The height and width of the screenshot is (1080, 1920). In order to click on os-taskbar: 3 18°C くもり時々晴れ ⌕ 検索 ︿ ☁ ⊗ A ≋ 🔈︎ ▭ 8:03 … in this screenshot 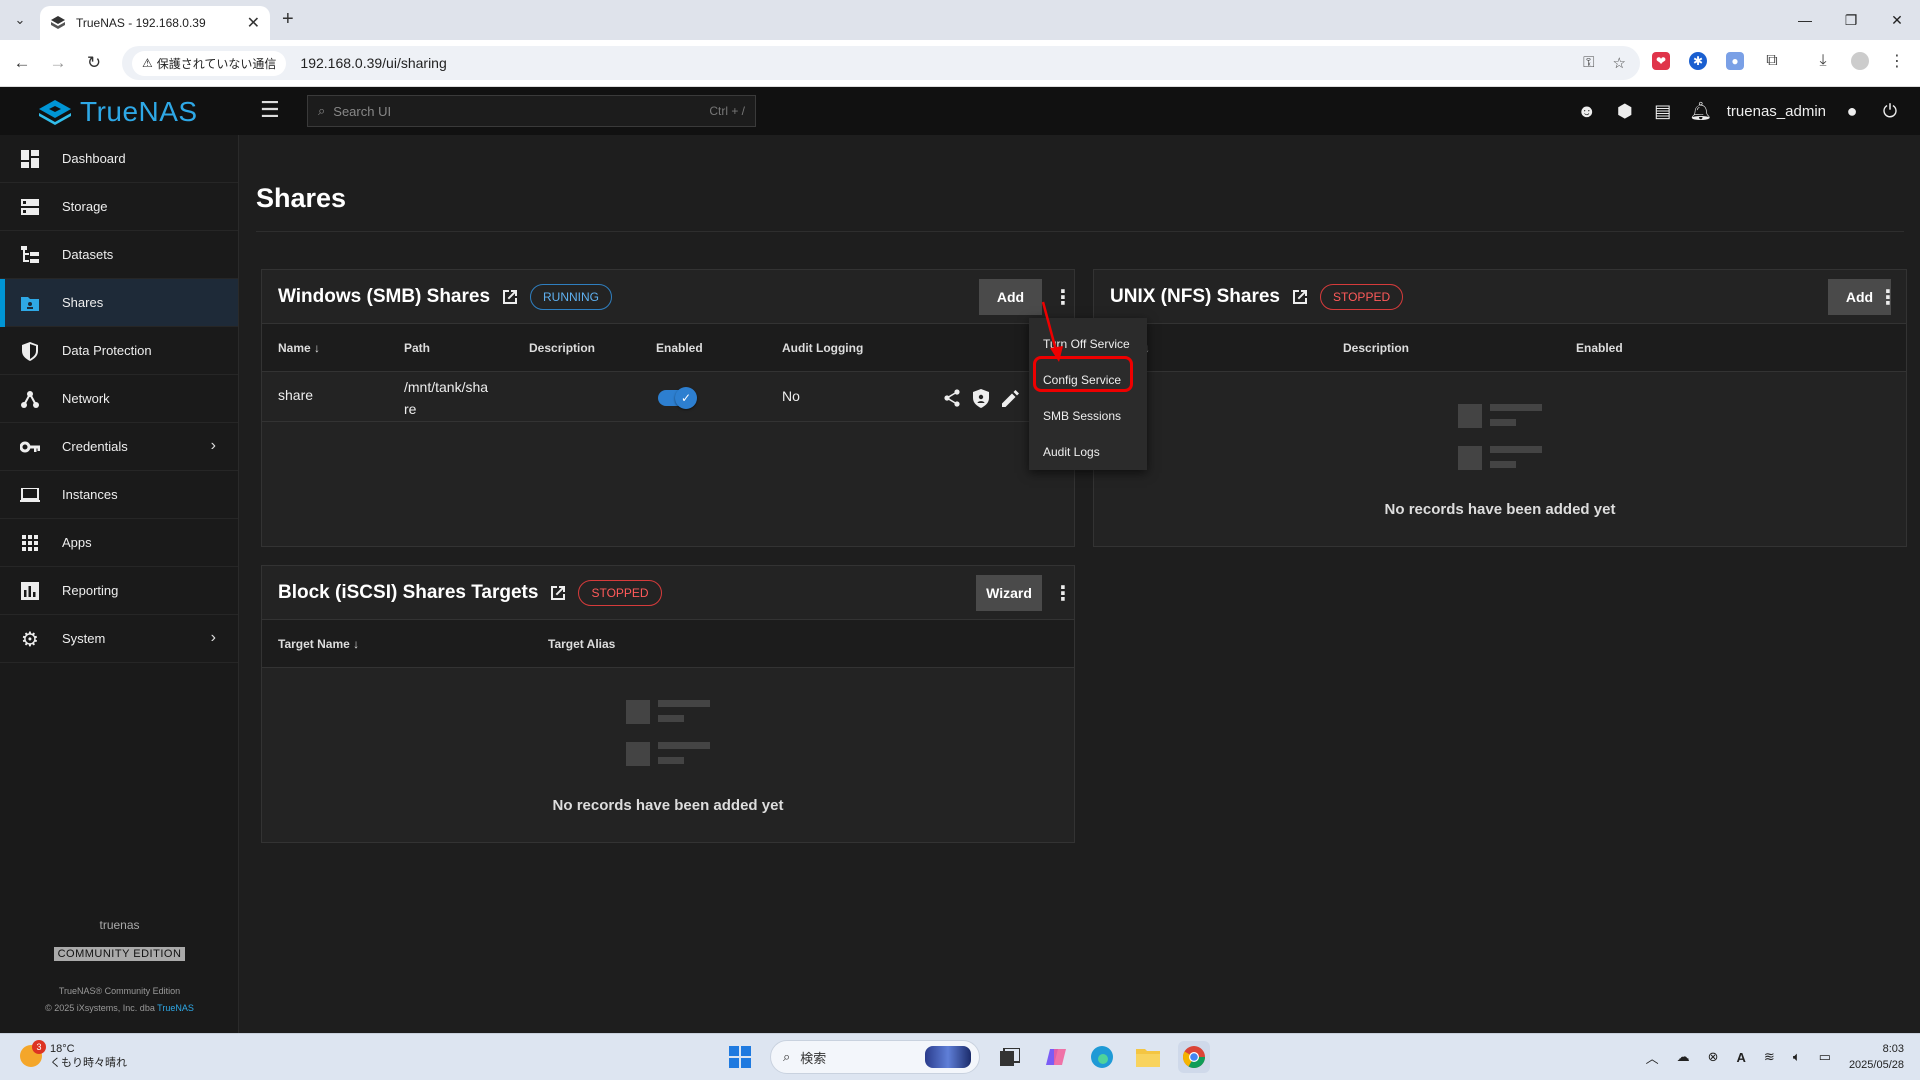, I will do `click(960, 1056)`.